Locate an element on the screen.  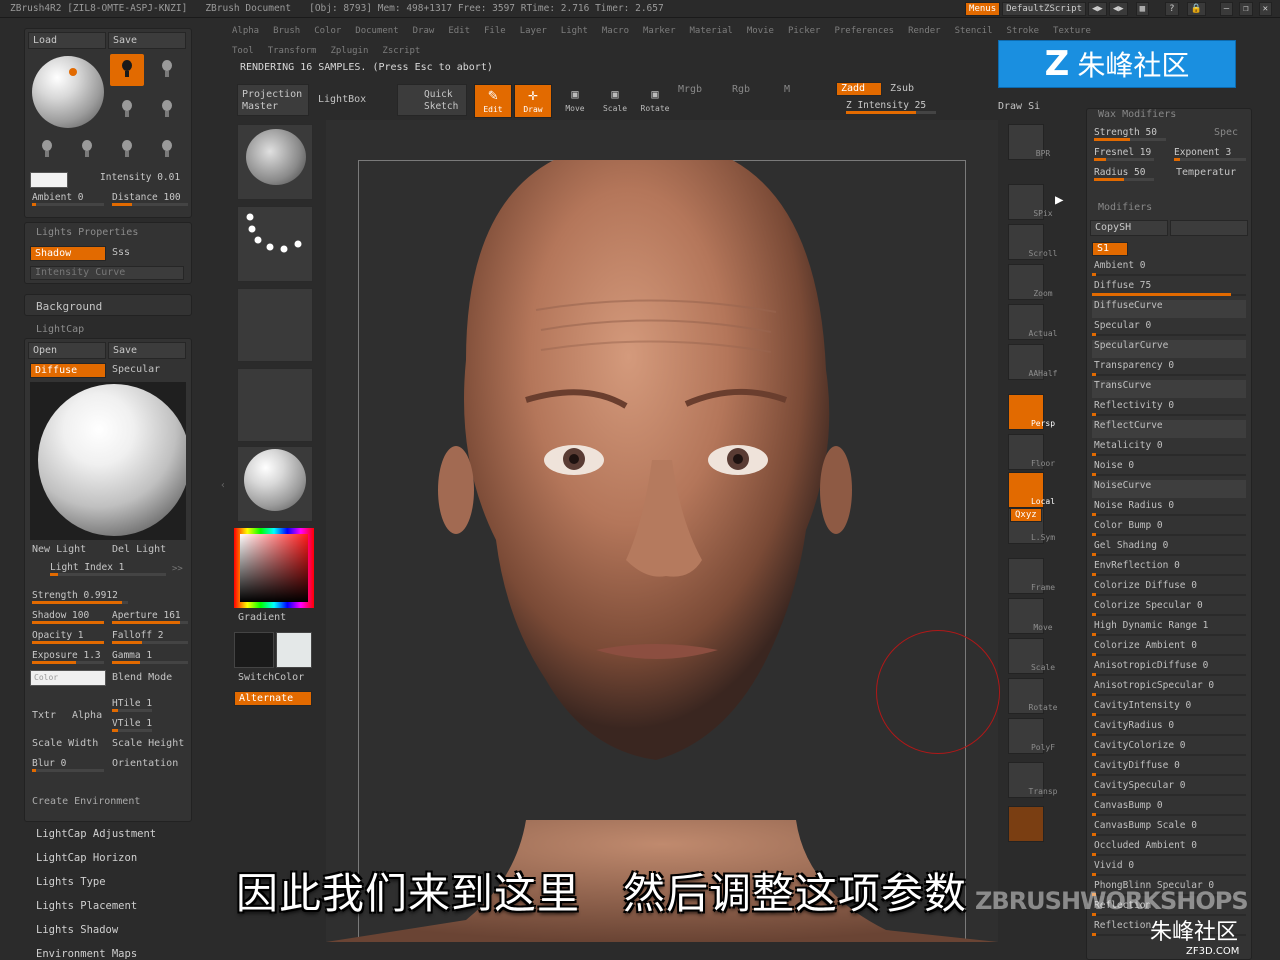
menu-item-zscript: Zscript is located at coordinates (401, 51).